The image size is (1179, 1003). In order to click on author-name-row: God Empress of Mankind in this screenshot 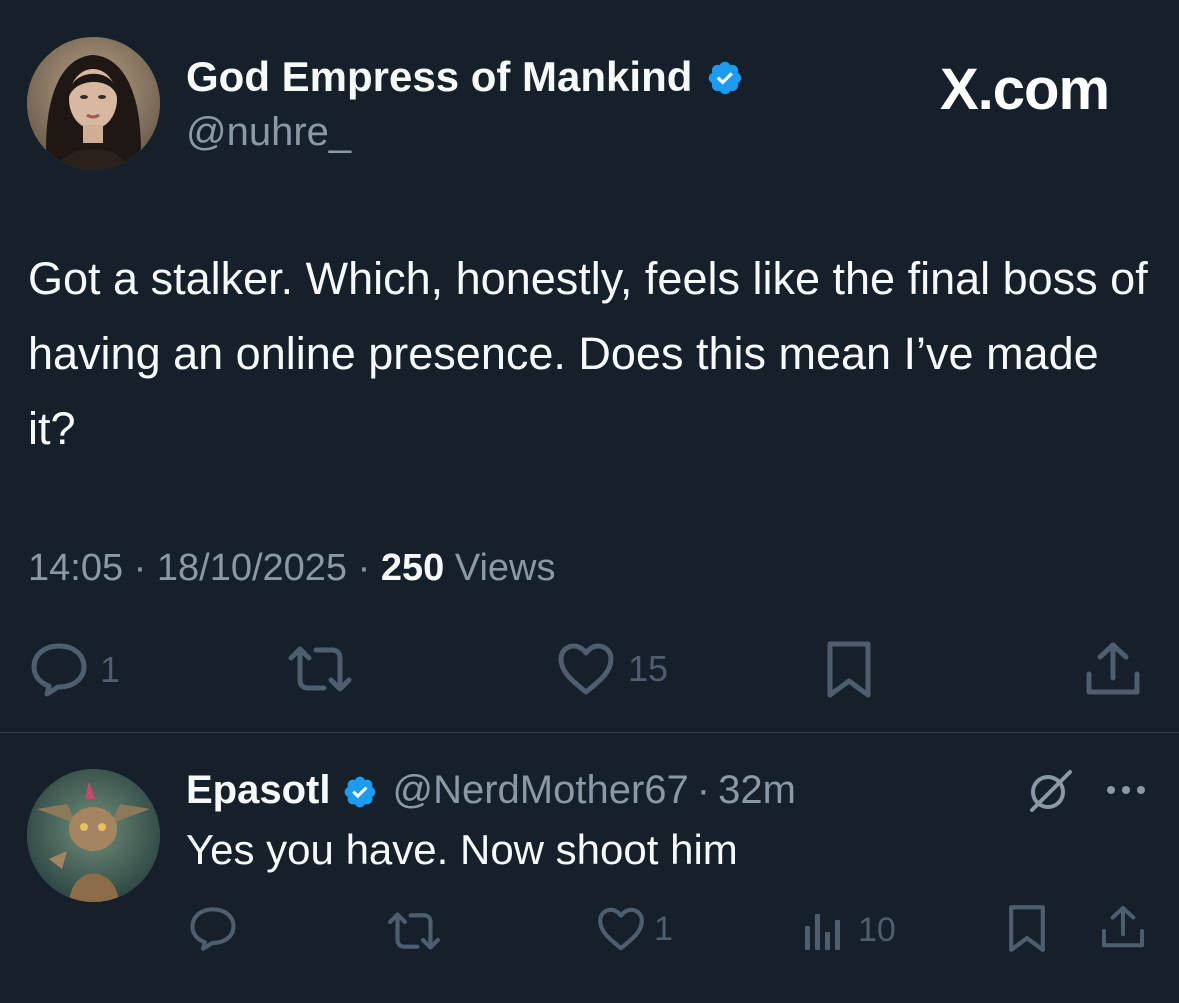, I will do `click(465, 77)`.